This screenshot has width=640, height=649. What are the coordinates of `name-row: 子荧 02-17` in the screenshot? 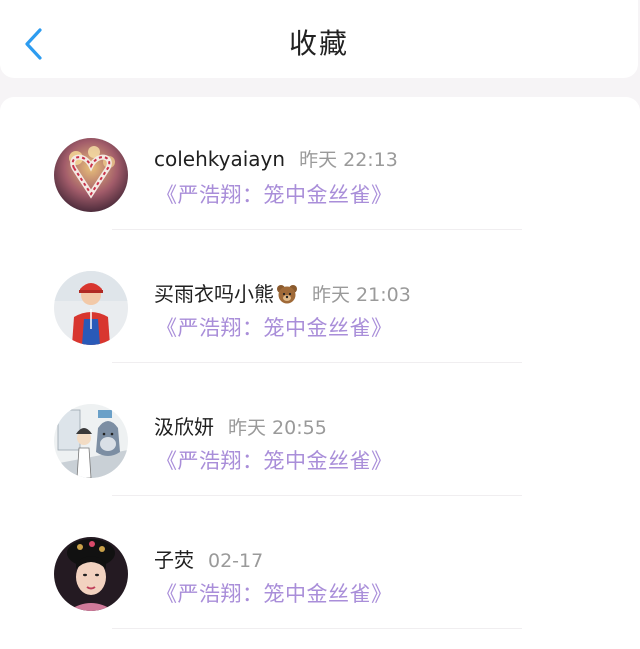 It's located at (208, 558).